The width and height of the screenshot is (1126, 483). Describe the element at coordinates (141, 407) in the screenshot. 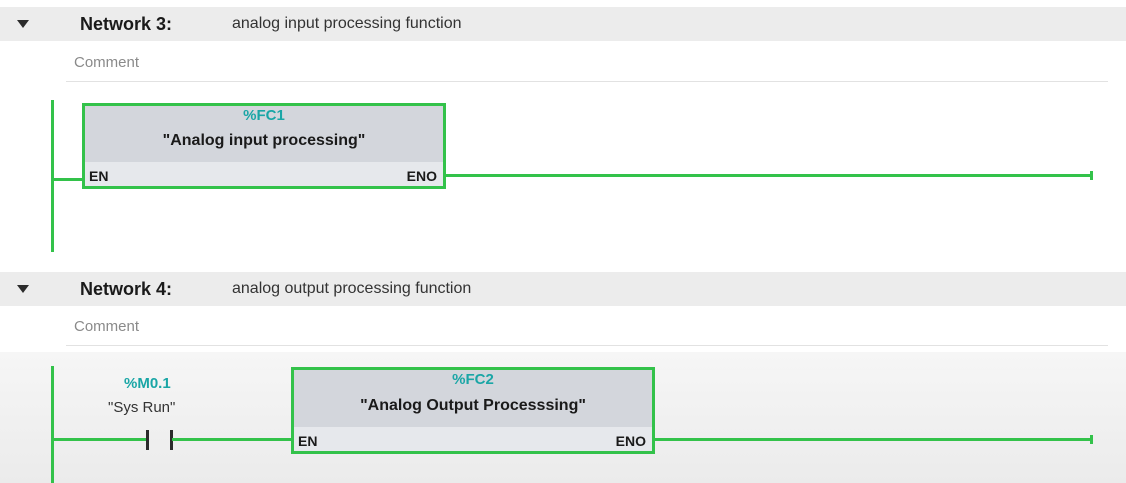

I see `contact-tag-name: "Sys Run"` at that location.